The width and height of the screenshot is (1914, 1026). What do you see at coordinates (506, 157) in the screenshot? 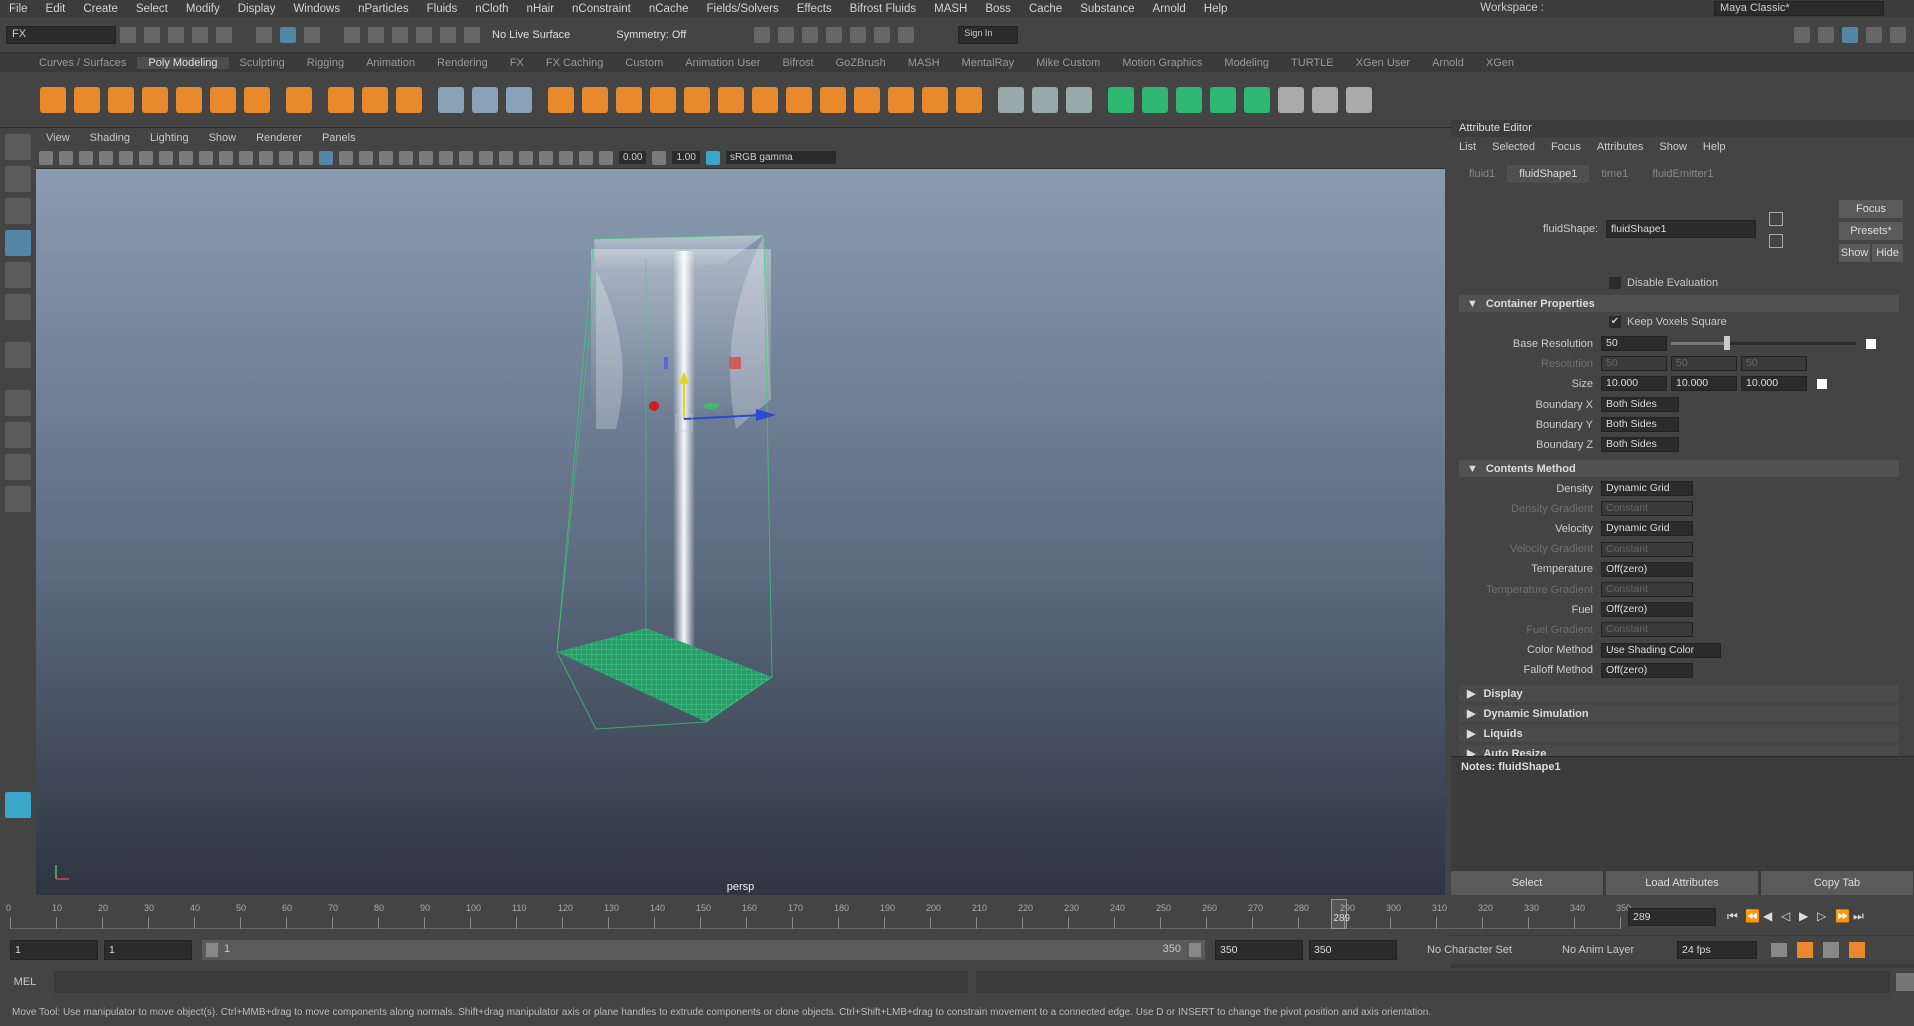
I see `depth-of-field-icon` at bounding box center [506, 157].